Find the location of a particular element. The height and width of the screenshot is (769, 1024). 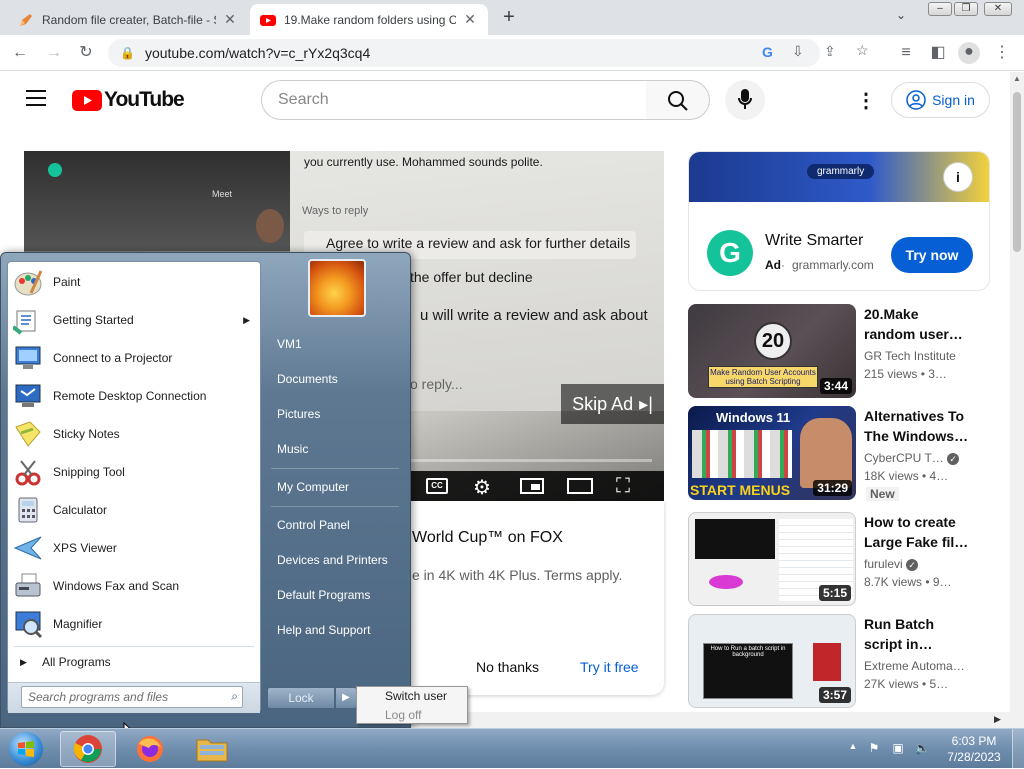

meet-label: Meet is located at coordinates (222, 194).